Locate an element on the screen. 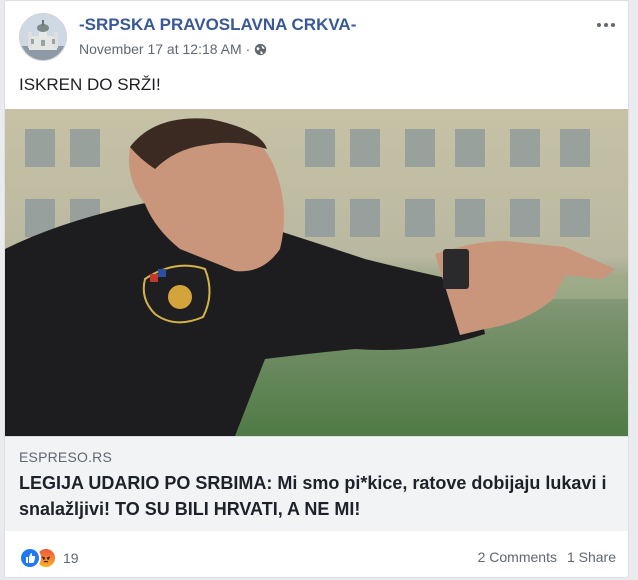 Image resolution: width=638 pixels, height=580 pixels. shares-count-link: 1 Share is located at coordinates (591, 557).